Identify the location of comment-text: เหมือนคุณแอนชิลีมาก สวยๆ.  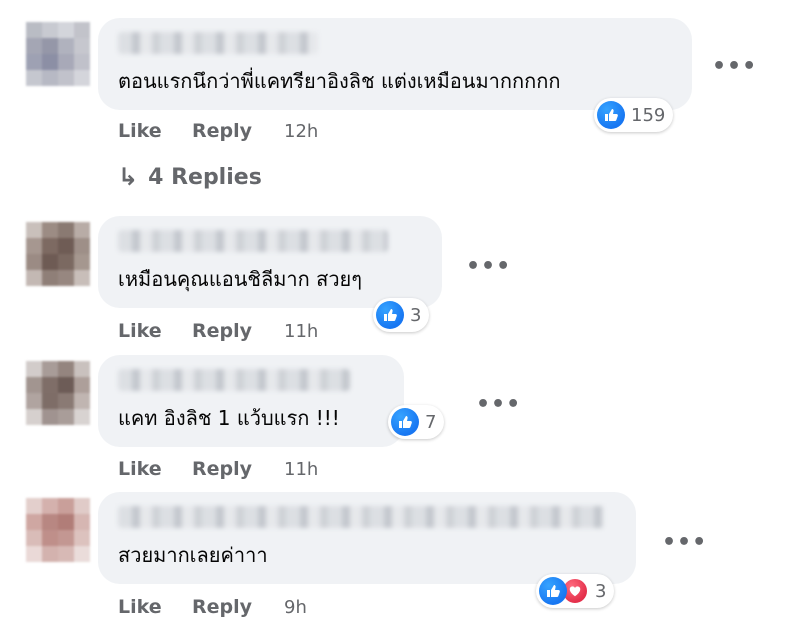
(240, 279).